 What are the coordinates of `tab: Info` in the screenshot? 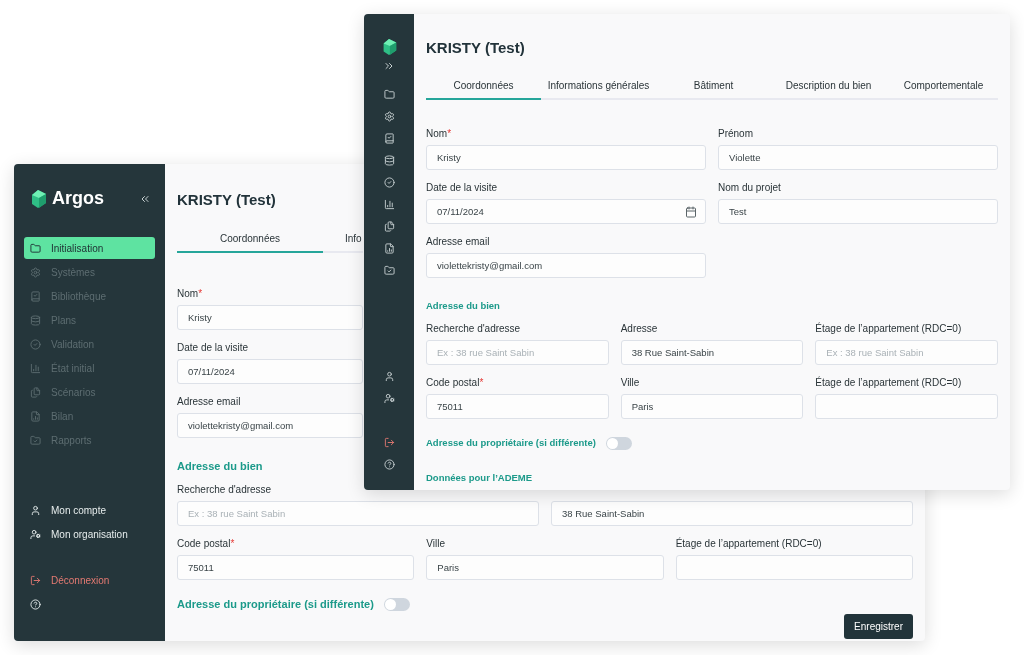 It's located at (343, 239).